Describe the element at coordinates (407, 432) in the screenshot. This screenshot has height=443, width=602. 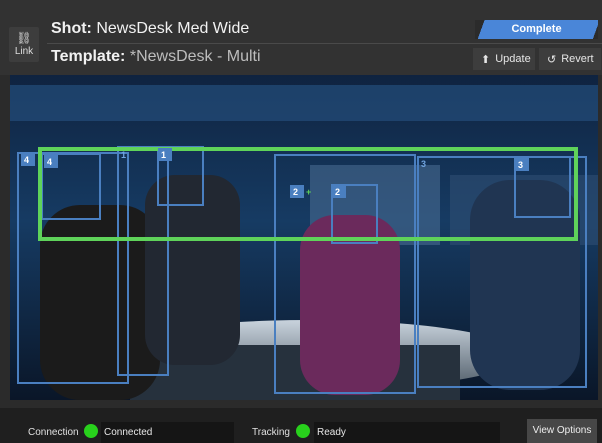
I see `tracking-value: Ready` at that location.